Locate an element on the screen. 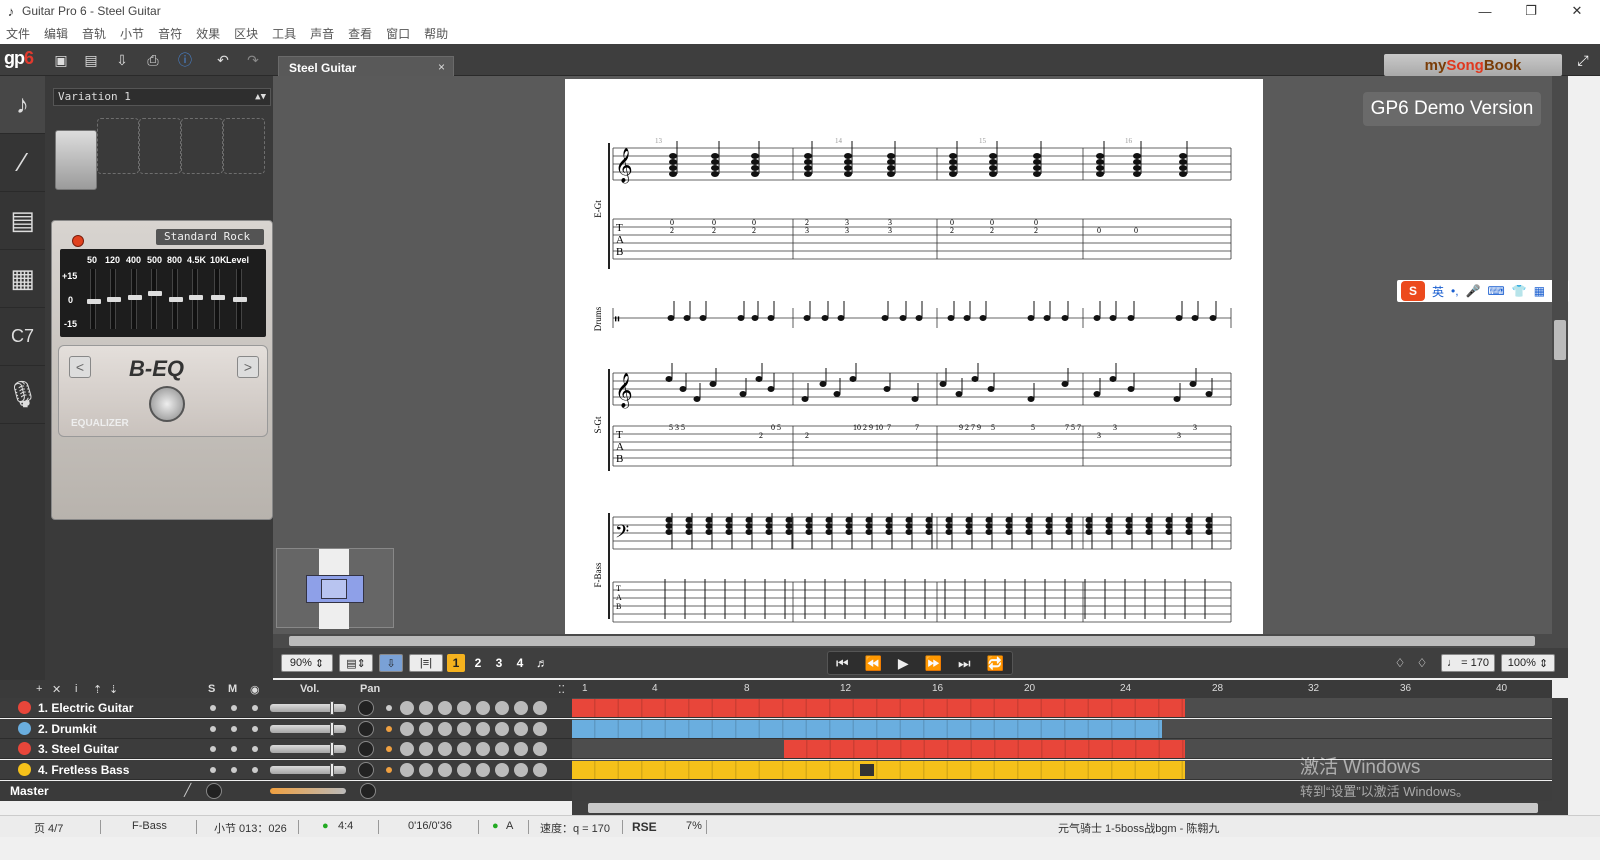  prev-pedal-button: < is located at coordinates (80, 367).